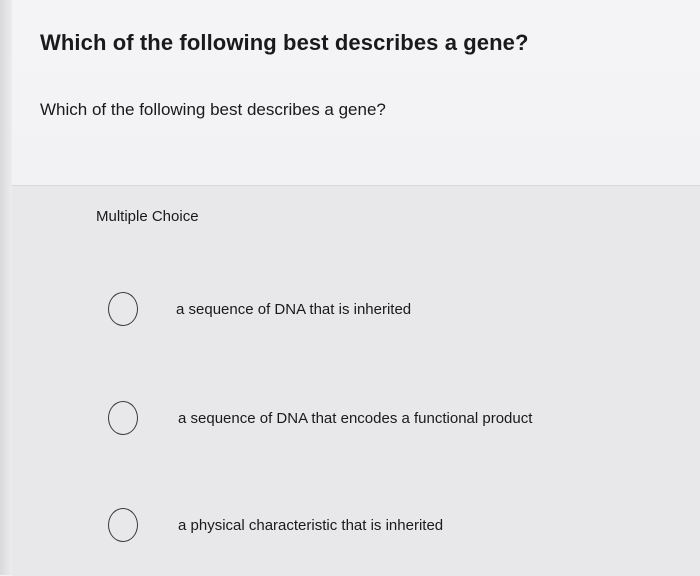 The height and width of the screenshot is (576, 700). What do you see at coordinates (294, 309) in the screenshot?
I see `answer-option-label: a sequence of DNA that is inherited` at bounding box center [294, 309].